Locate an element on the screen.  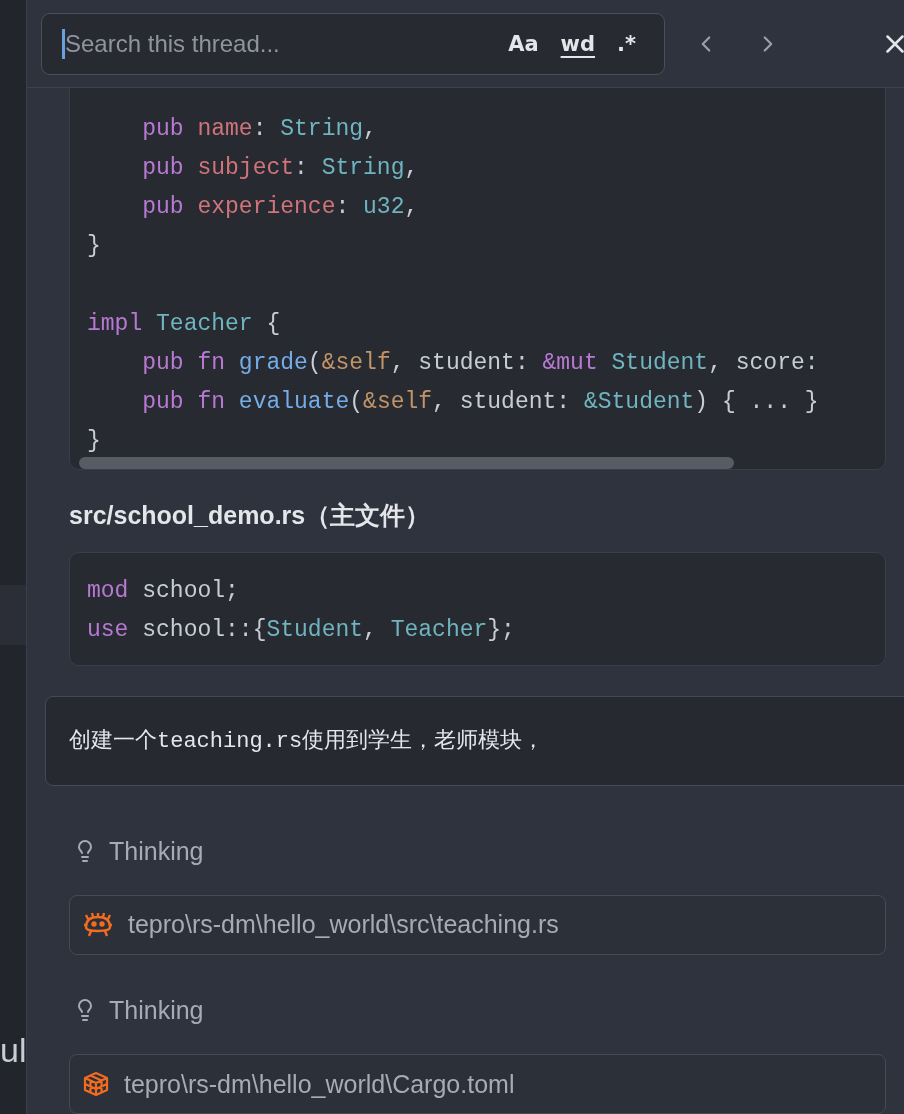
code-line: mod school; is located at coordinates (163, 591).